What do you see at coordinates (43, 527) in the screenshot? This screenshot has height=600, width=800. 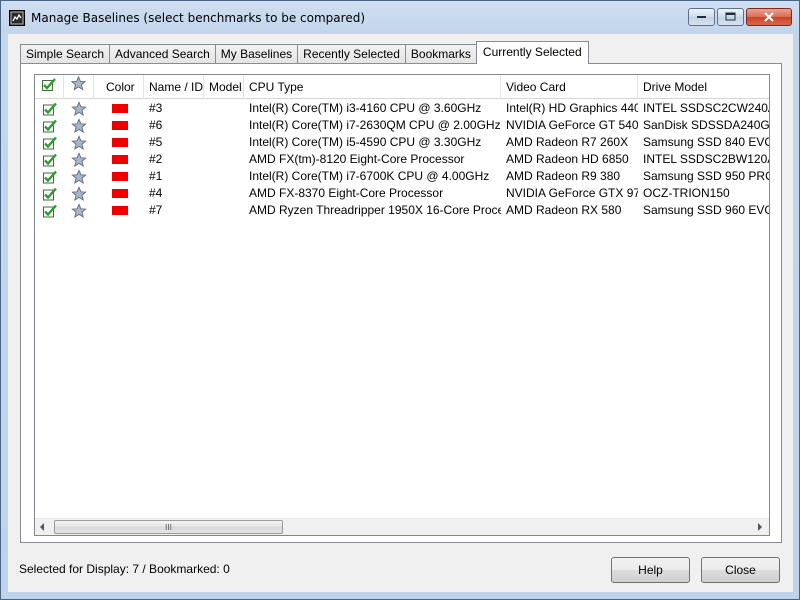 I see `scroll-left-button` at bounding box center [43, 527].